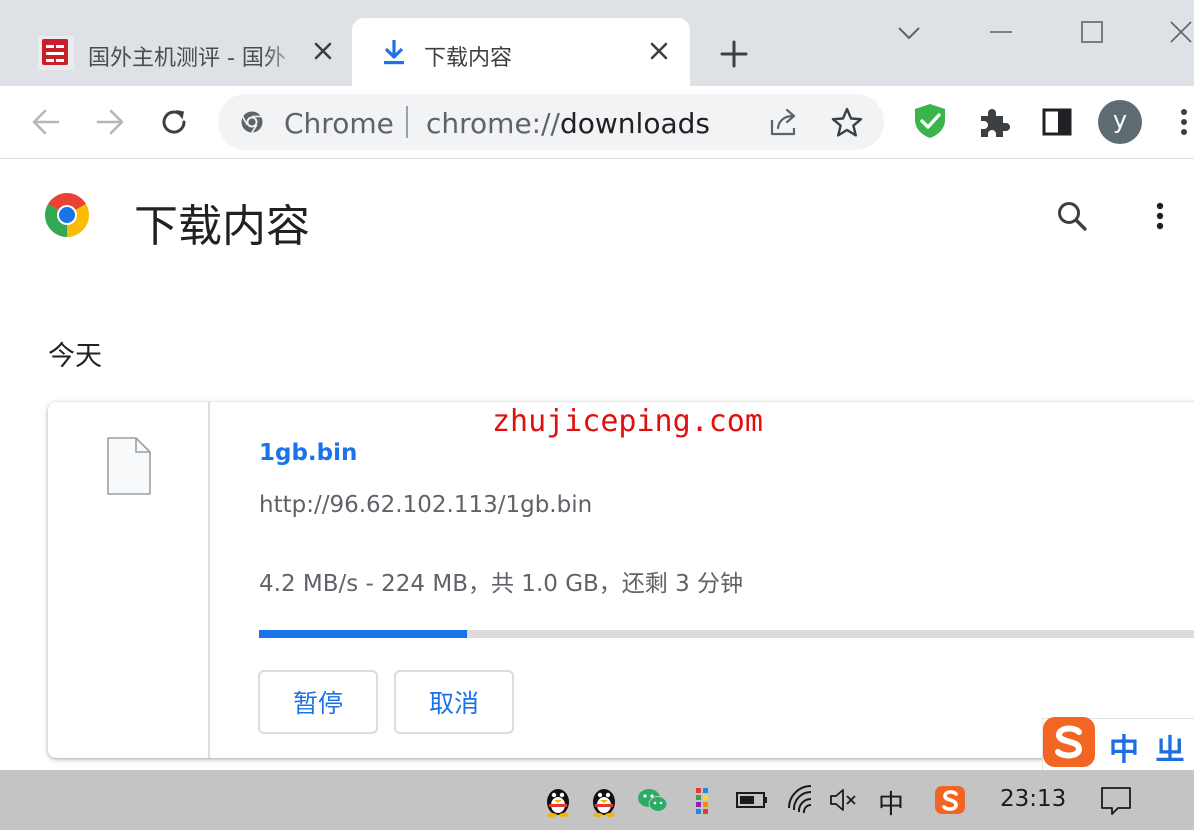  I want to click on tab-inactive: 国外主机测评 - 国外, so click(176, 52).